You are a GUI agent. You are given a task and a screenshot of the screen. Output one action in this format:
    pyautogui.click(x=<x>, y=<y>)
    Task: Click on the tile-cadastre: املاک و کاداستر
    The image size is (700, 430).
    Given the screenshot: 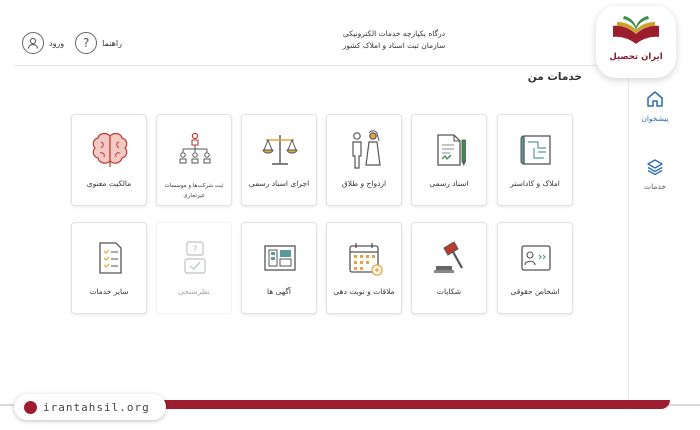 What is the action you would take?
    pyautogui.click(x=535, y=160)
    